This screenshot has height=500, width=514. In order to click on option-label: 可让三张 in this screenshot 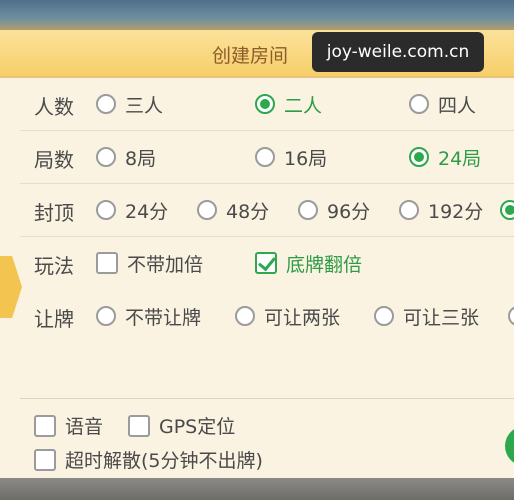, I will do `click(441, 317)`.